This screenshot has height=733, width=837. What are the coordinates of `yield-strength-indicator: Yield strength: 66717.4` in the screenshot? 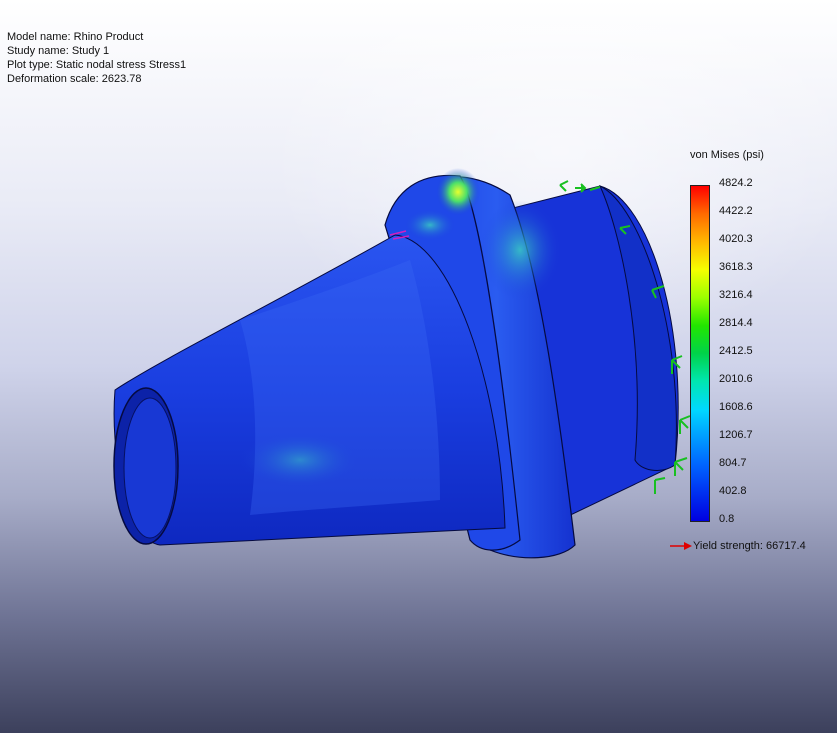 It's located at (738, 546).